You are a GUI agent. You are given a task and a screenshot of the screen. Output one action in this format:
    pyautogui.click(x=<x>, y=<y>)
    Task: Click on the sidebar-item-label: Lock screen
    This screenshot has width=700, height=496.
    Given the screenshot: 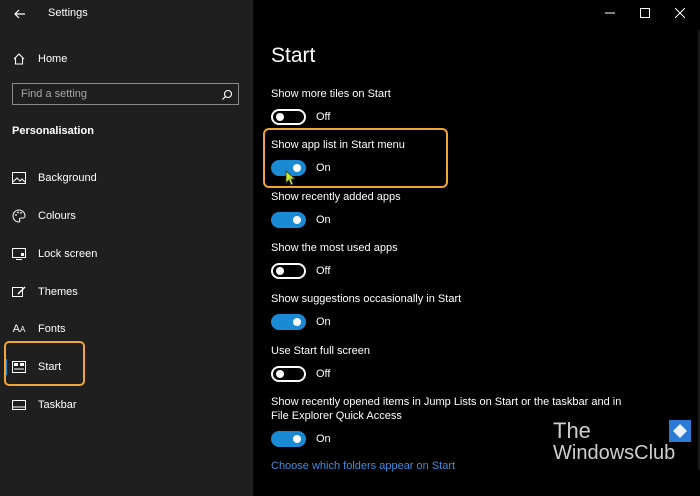 What is the action you would take?
    pyautogui.click(x=68, y=254)
    